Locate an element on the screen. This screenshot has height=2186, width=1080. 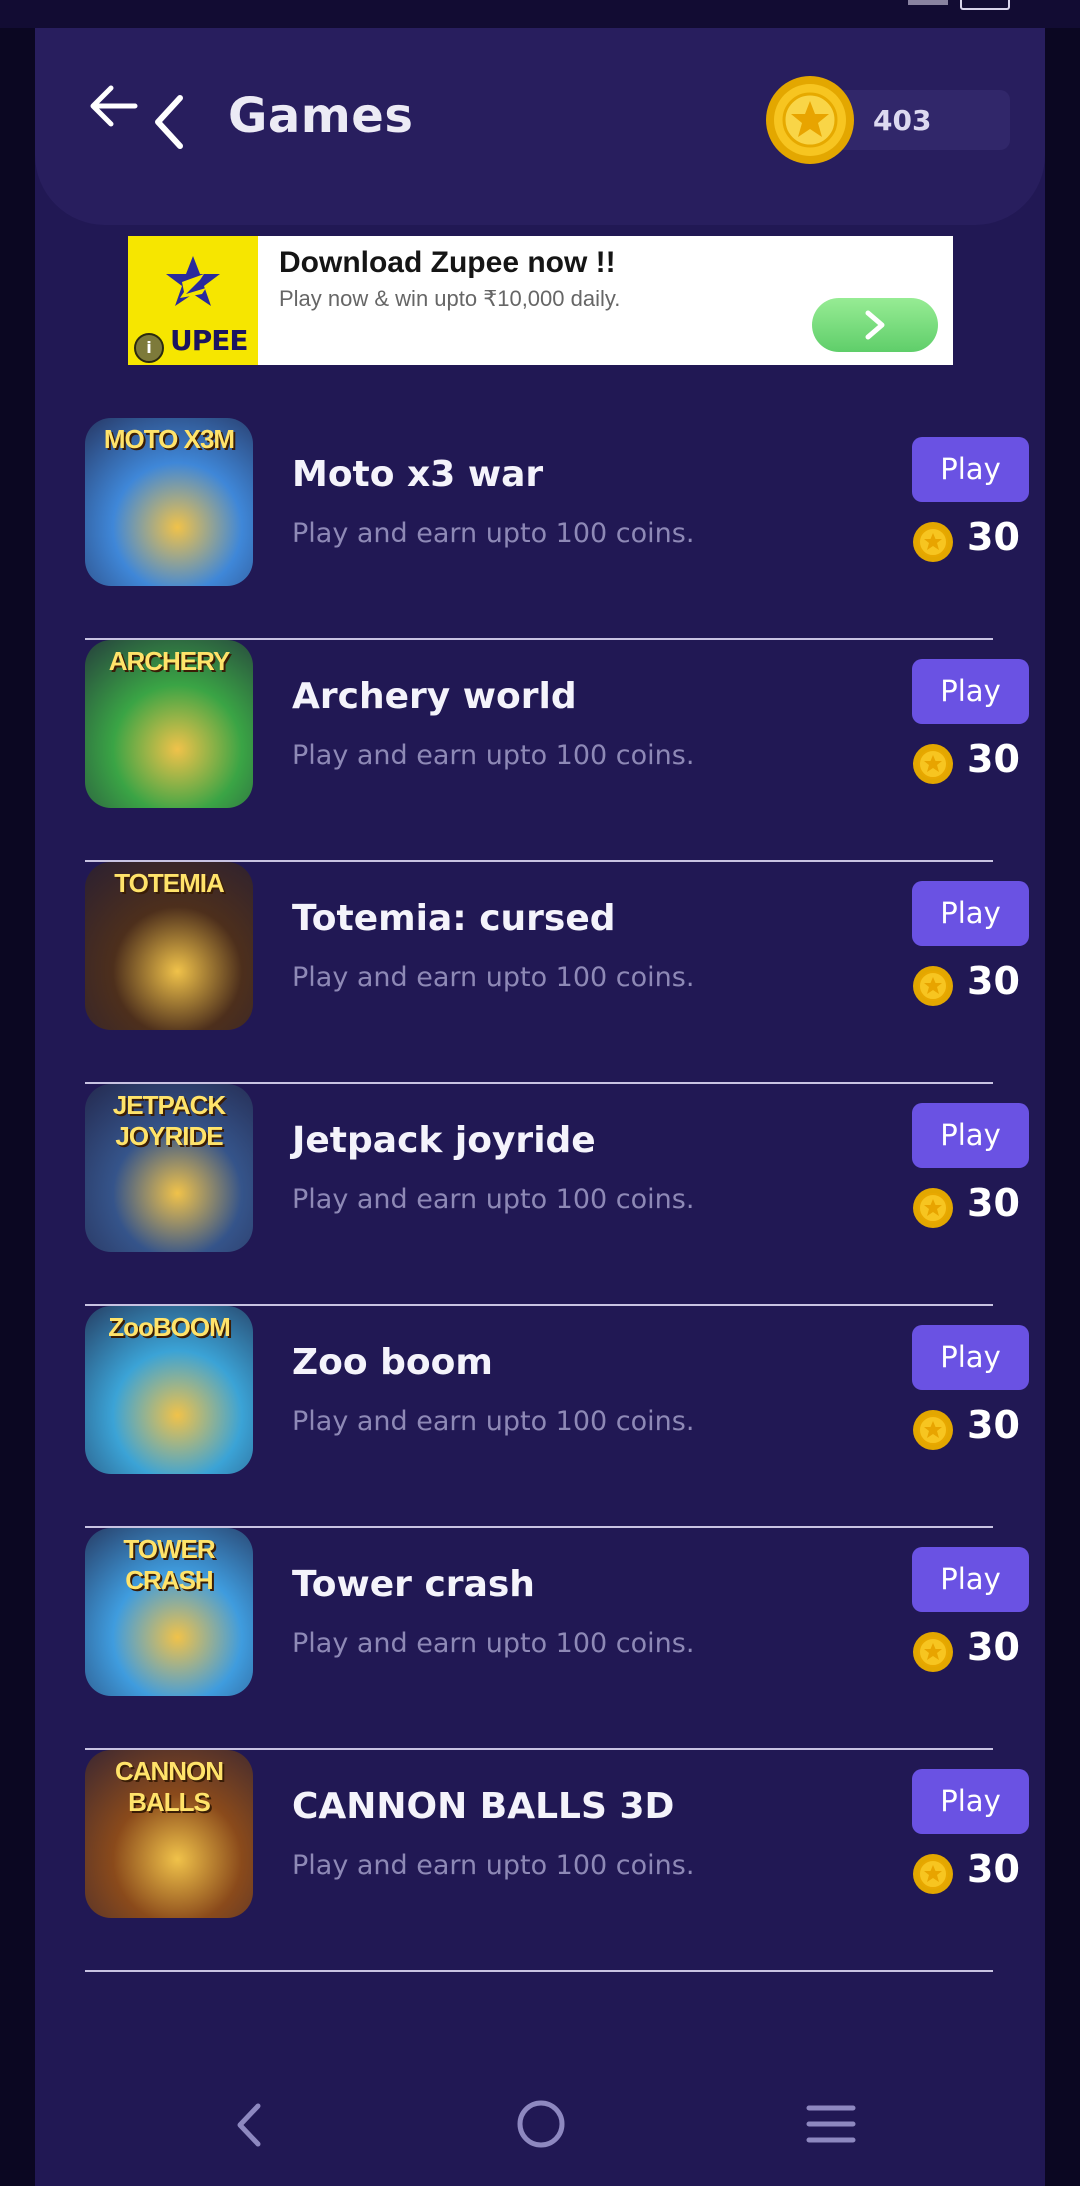
game-thumbnail: ARCHERY is located at coordinates (169, 724).